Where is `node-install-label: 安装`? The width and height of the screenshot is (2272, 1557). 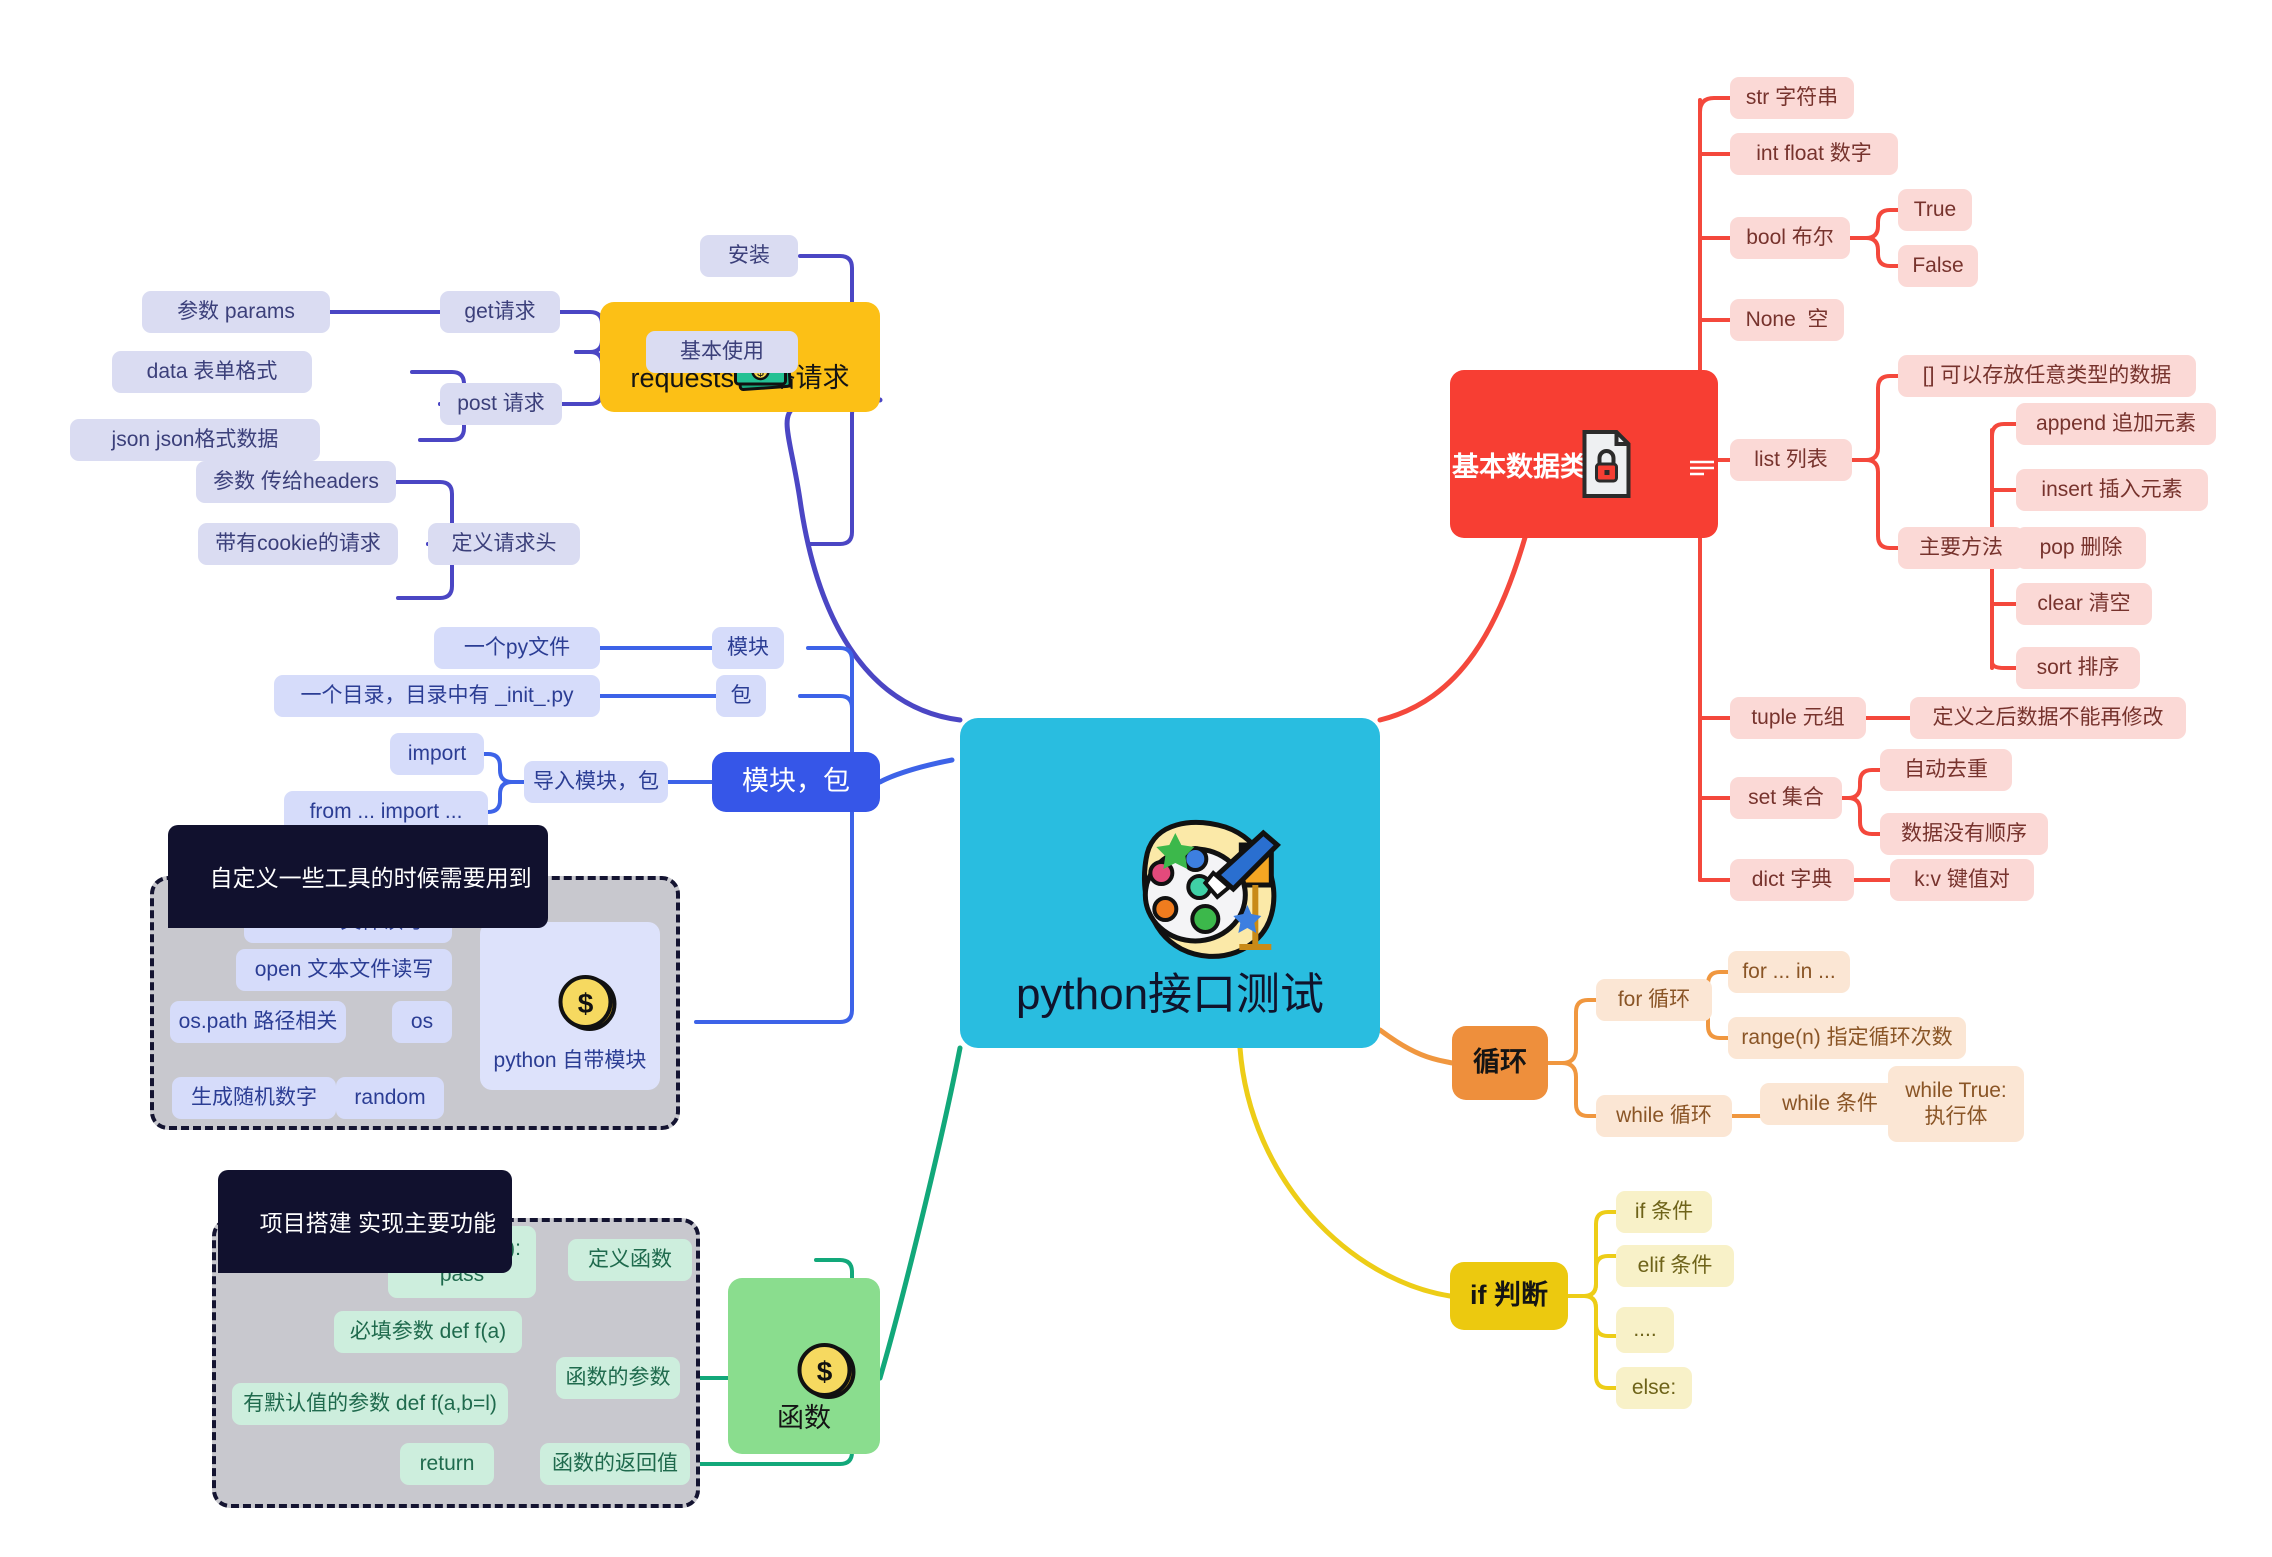 node-install-label: 安装 is located at coordinates (749, 255).